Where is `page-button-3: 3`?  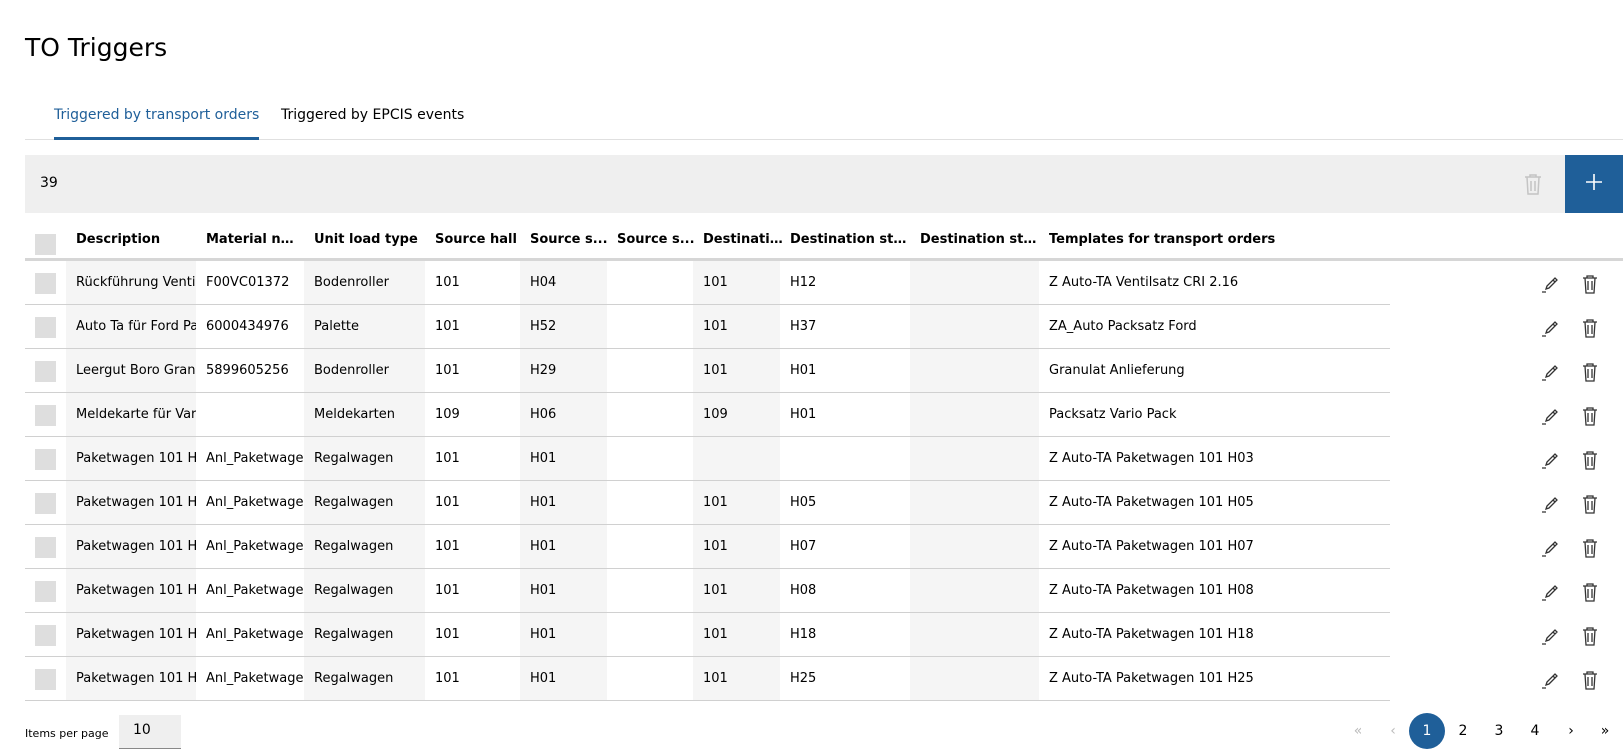
page-button-3: 3 is located at coordinates (1499, 731).